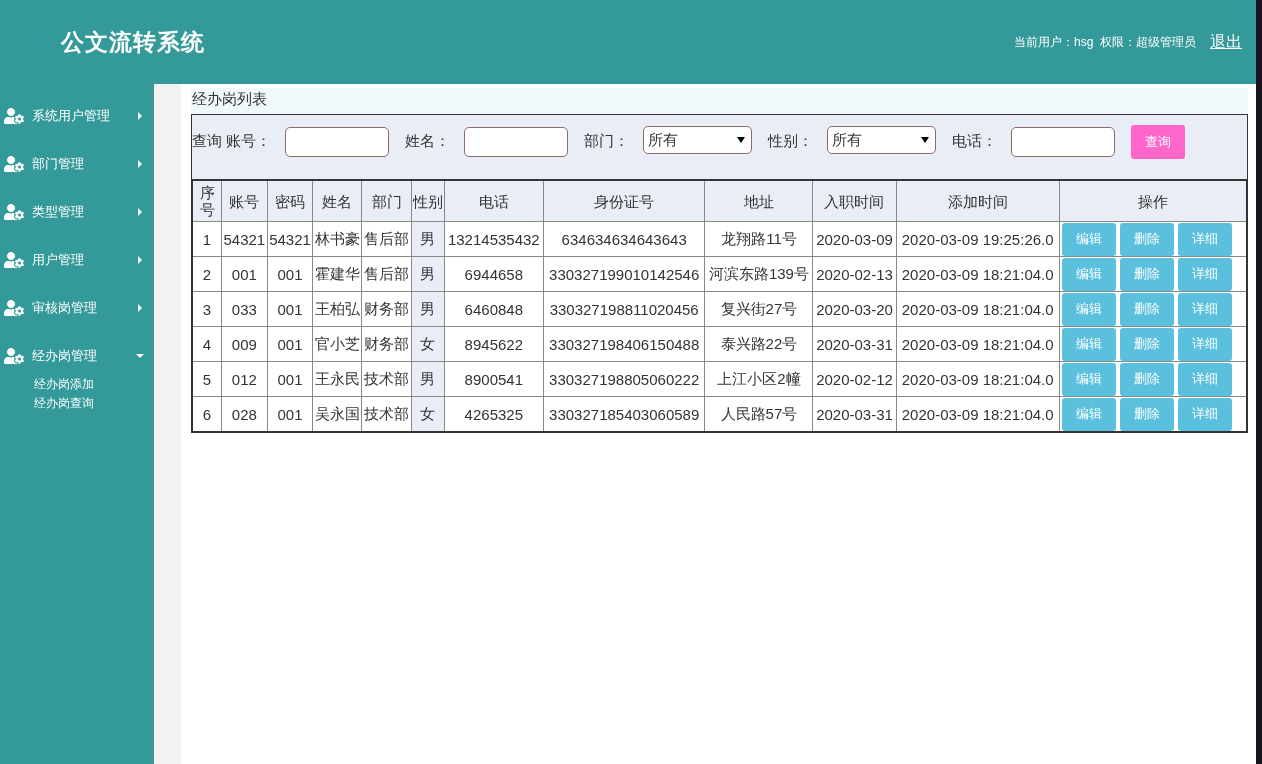 Image resolution: width=1262 pixels, height=764 pixels. Describe the element at coordinates (494, 344) in the screenshot. I see `table-cell: 8945622` at that location.